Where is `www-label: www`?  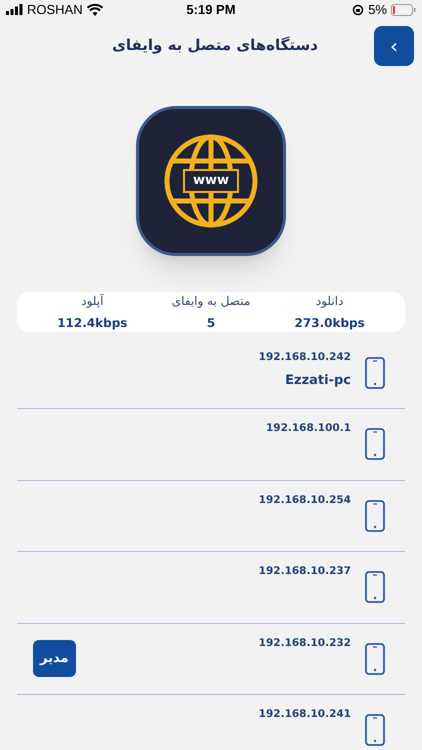
www-label: www is located at coordinates (211, 180).